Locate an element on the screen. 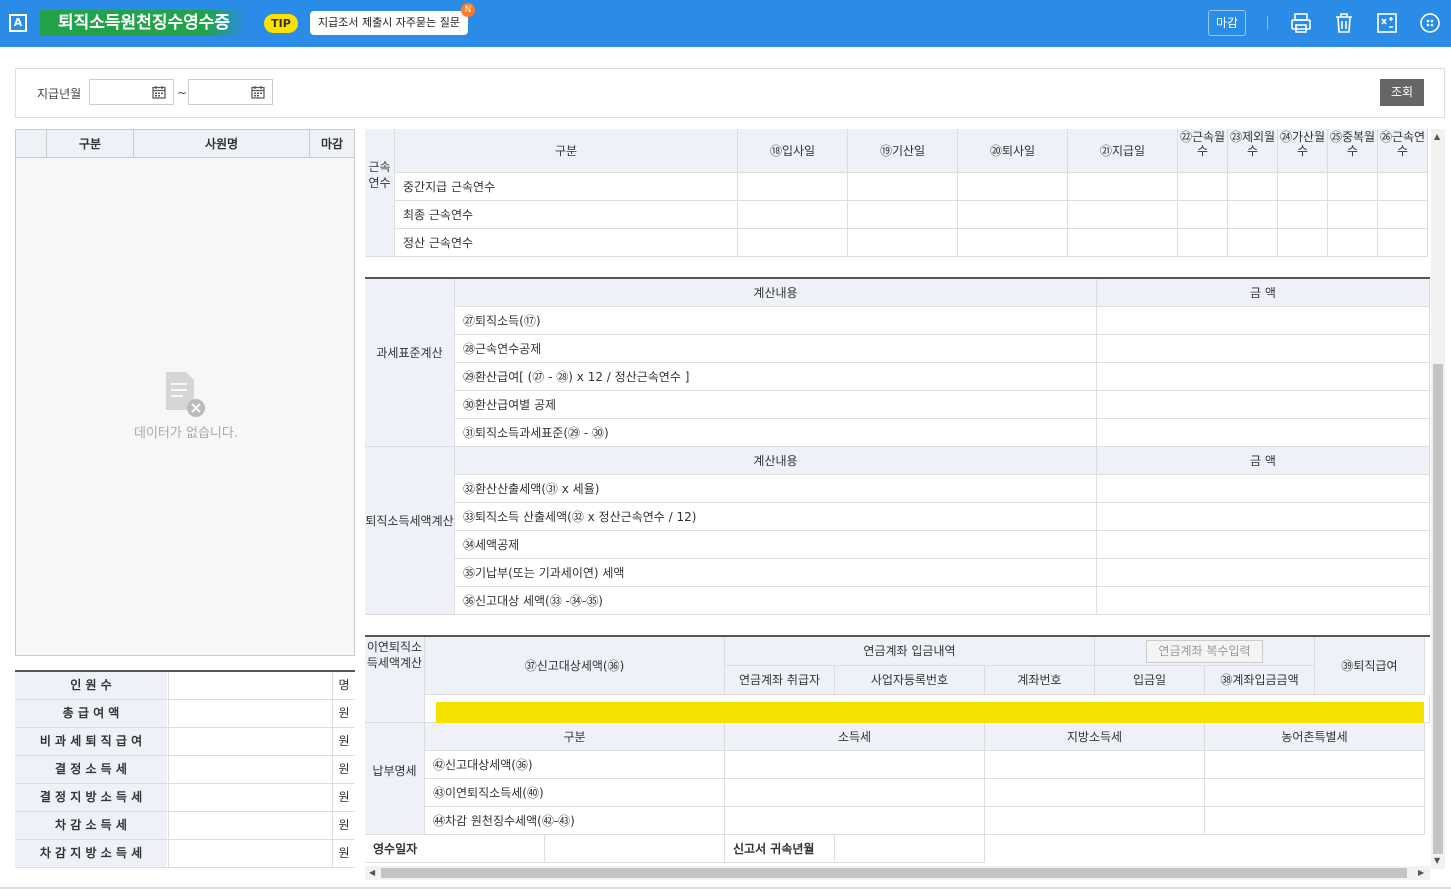  pay-month-from-input is located at coordinates (131, 92).